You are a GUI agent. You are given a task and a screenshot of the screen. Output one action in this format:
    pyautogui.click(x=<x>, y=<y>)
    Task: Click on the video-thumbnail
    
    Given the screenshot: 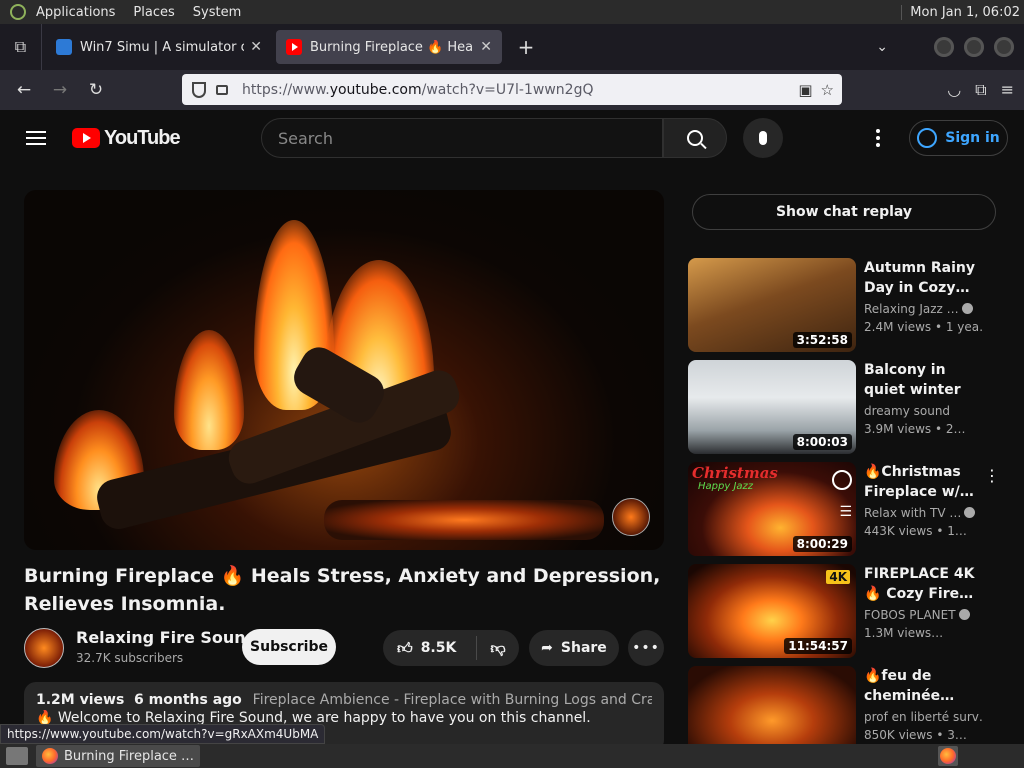 What is the action you would take?
    pyautogui.click(x=772, y=705)
    